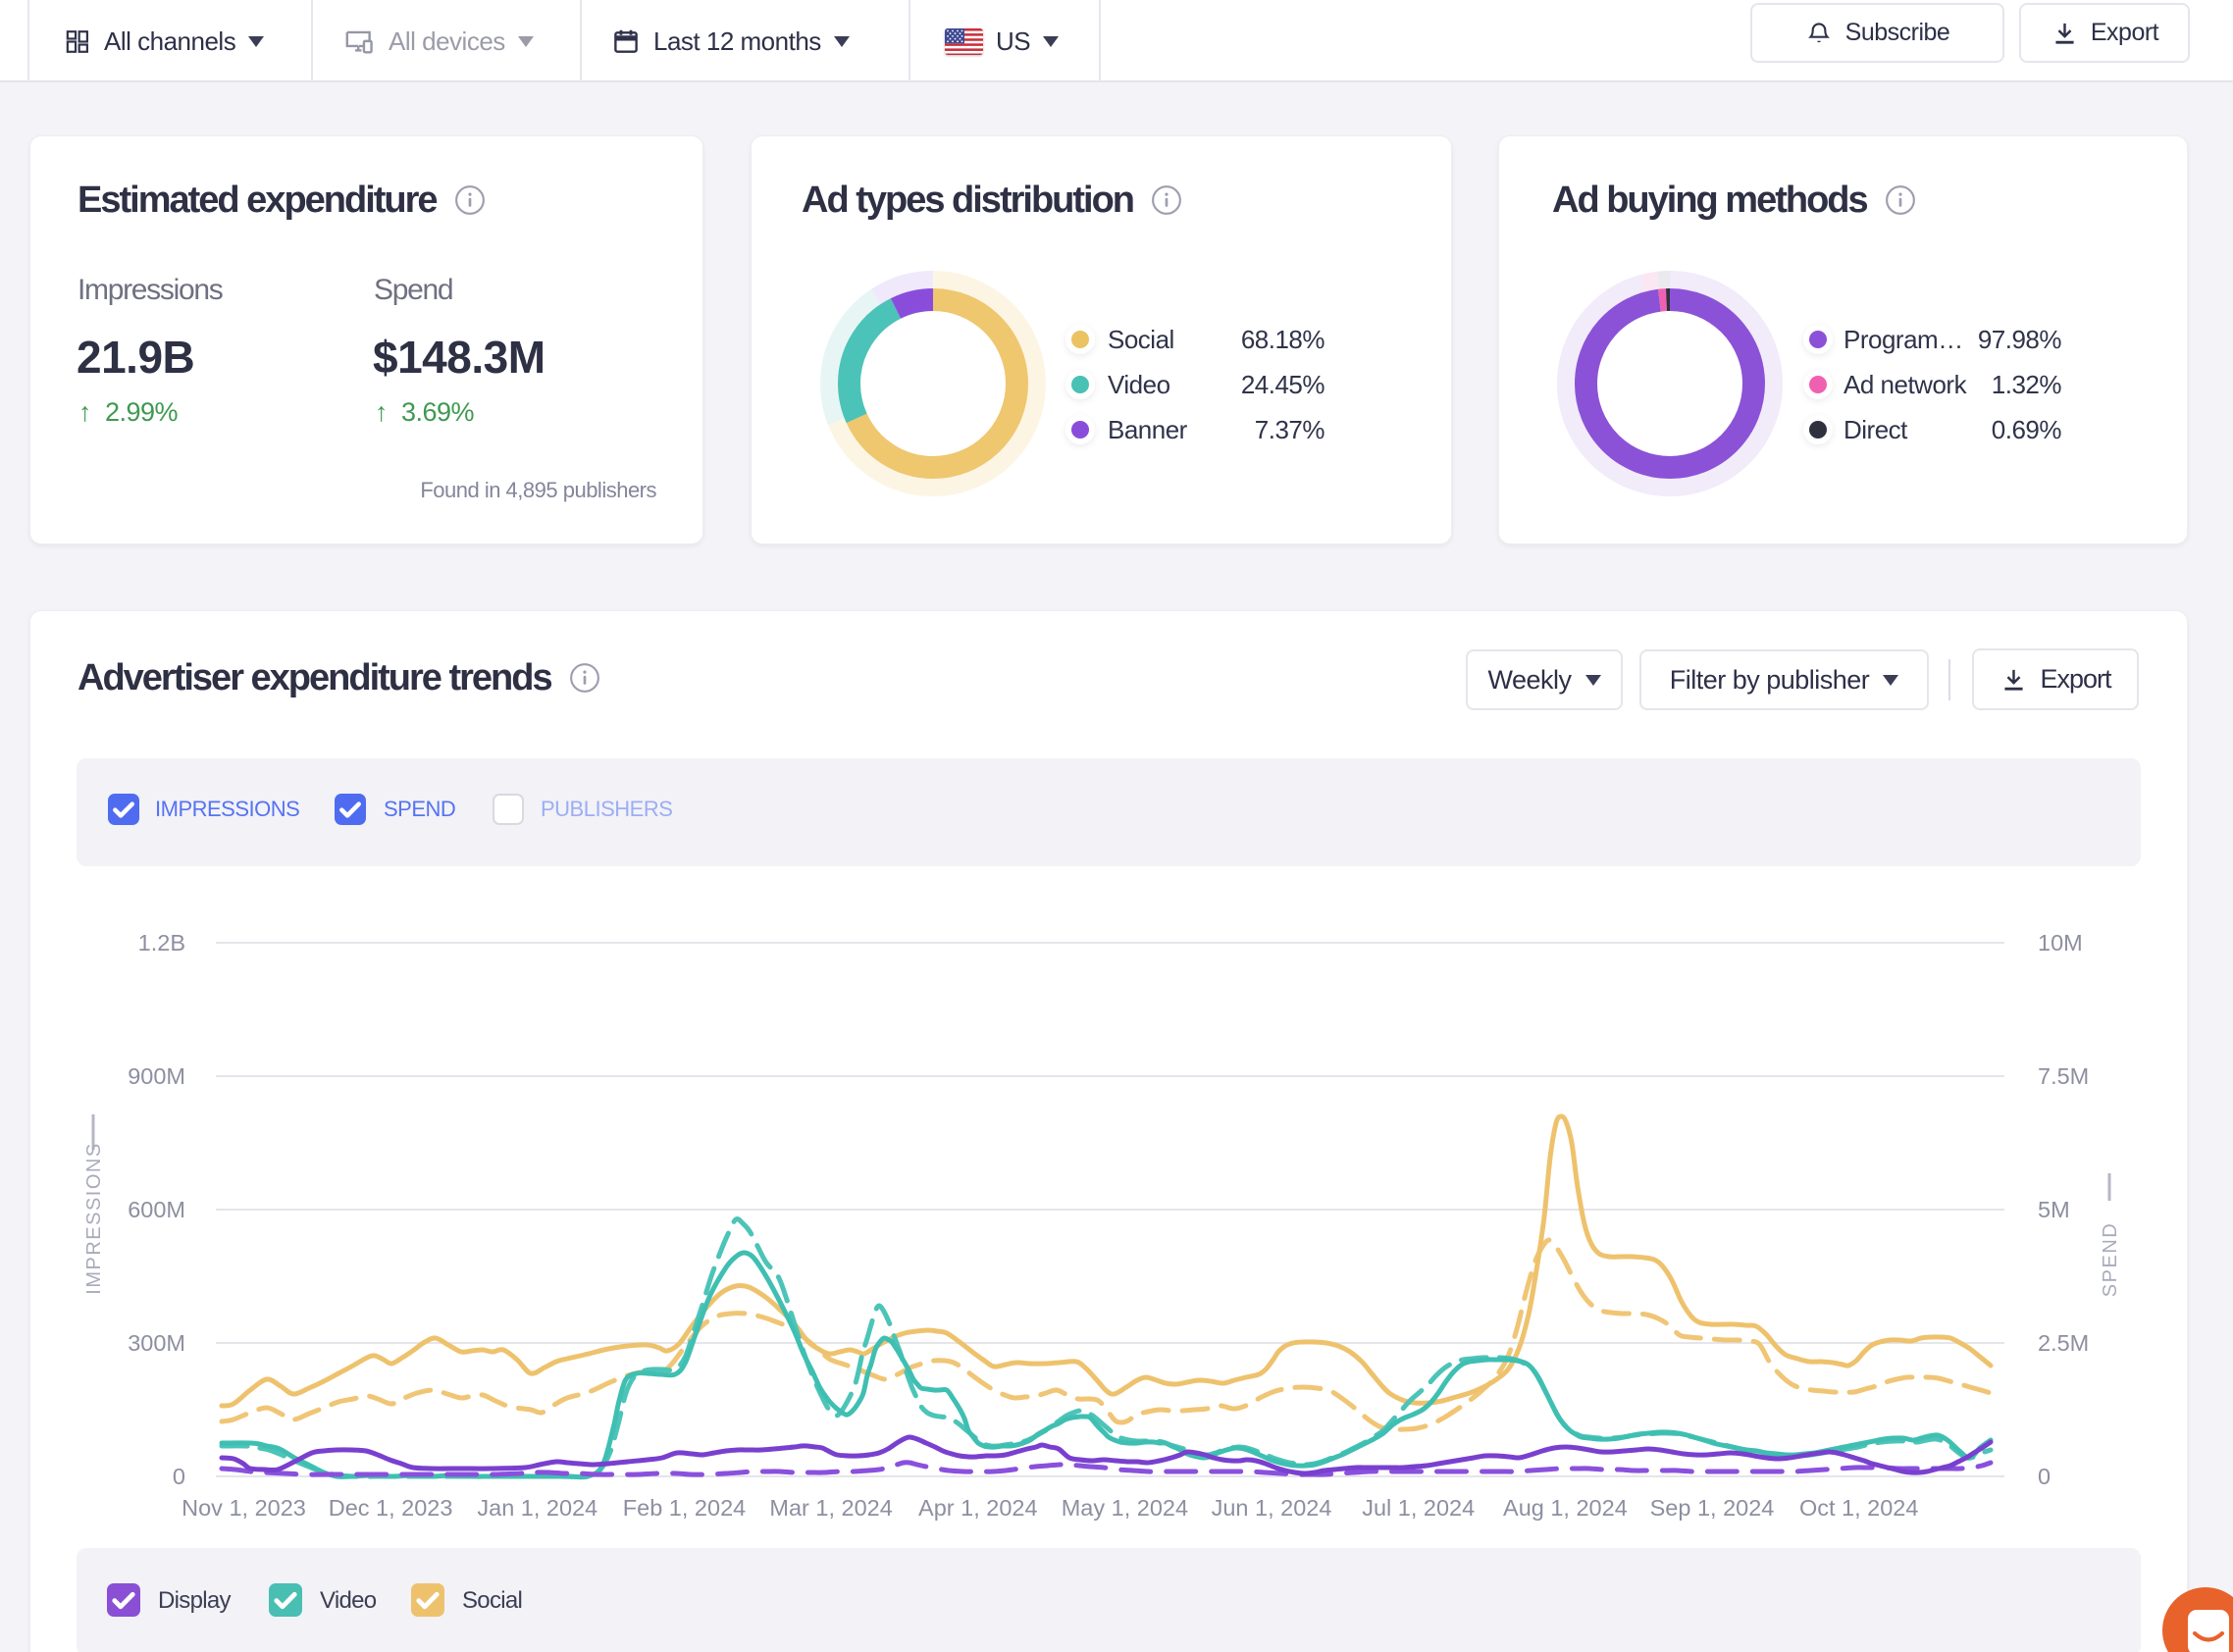 This screenshot has height=1652, width=2233. Describe the element at coordinates (2054, 1209) in the screenshot. I see `svg-text: 5M` at that location.